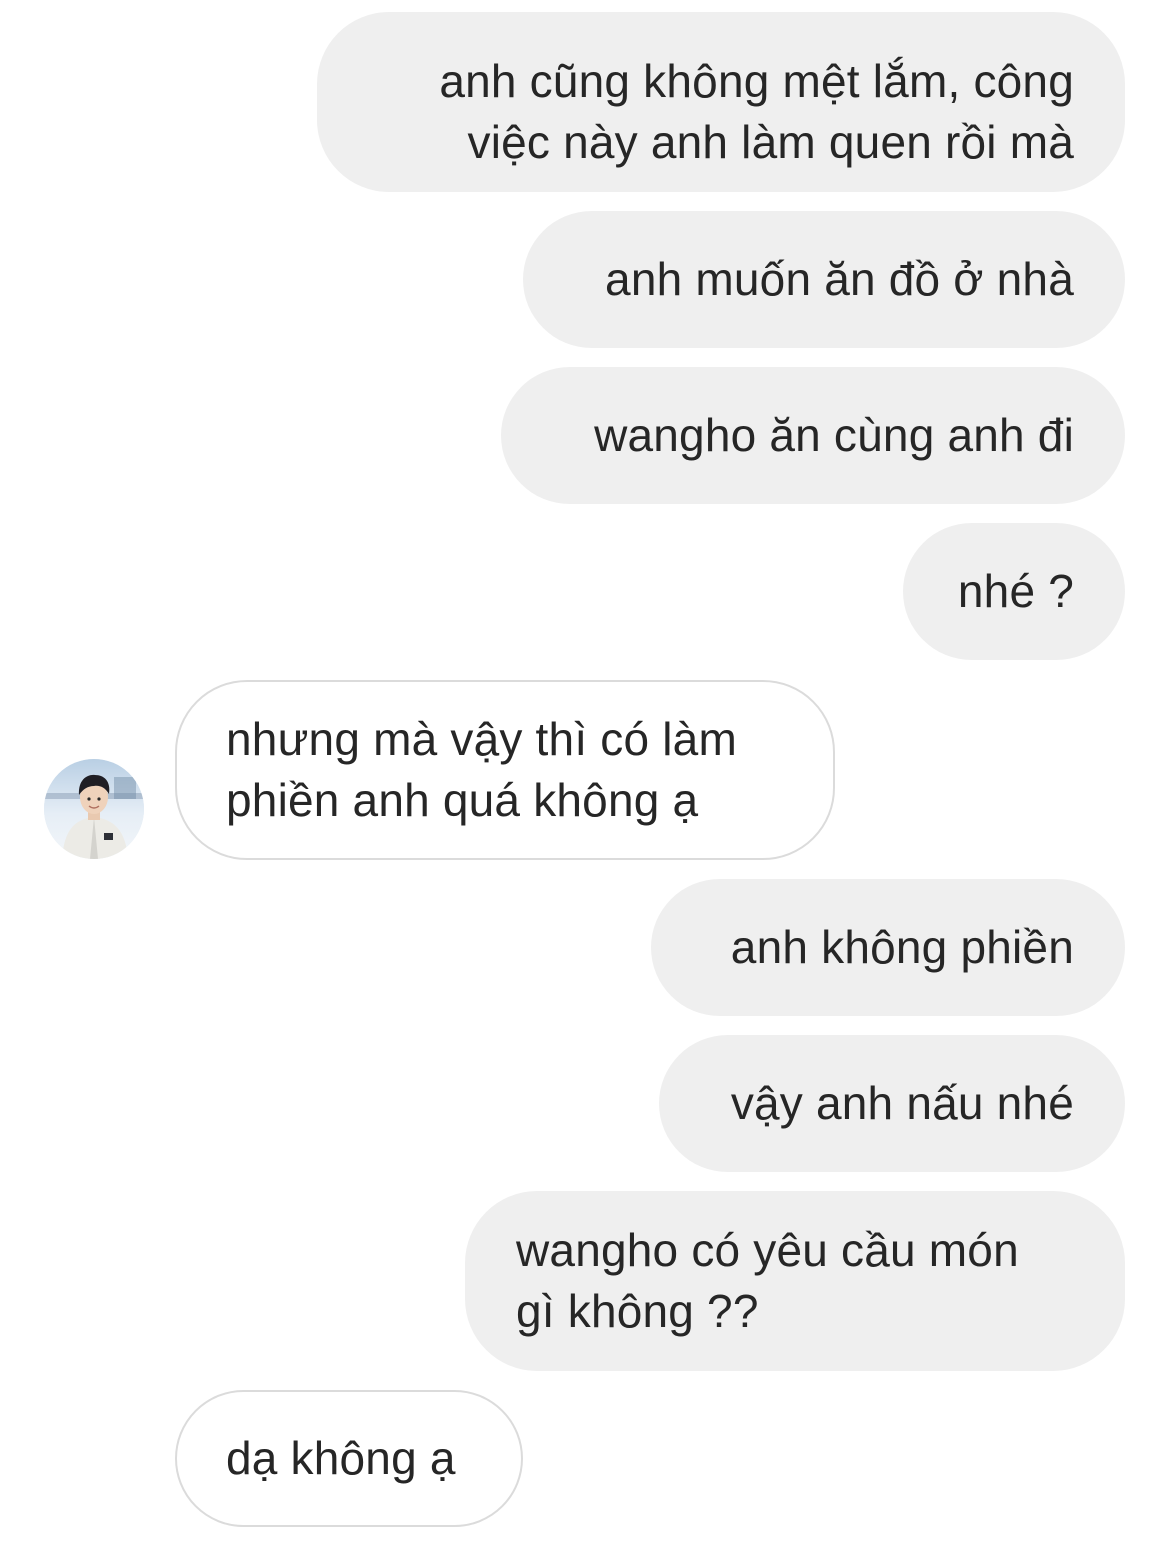 This screenshot has width=1170, height=1544. What do you see at coordinates (767, 1250) in the screenshot?
I see `message-text-line: wangho có yêu cầu món` at bounding box center [767, 1250].